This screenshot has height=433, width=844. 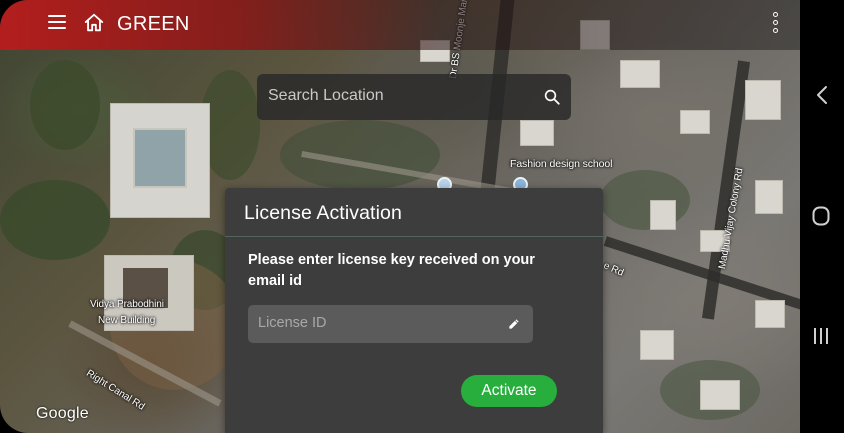 What do you see at coordinates (414, 236) in the screenshot?
I see `dialog-divider` at bounding box center [414, 236].